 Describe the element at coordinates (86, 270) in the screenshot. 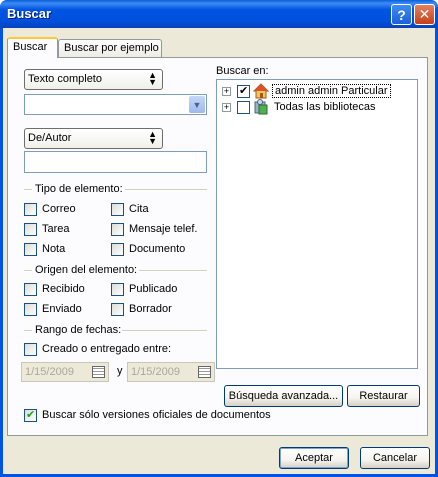

I see `element-origin-label: Origen del elemento:` at that location.